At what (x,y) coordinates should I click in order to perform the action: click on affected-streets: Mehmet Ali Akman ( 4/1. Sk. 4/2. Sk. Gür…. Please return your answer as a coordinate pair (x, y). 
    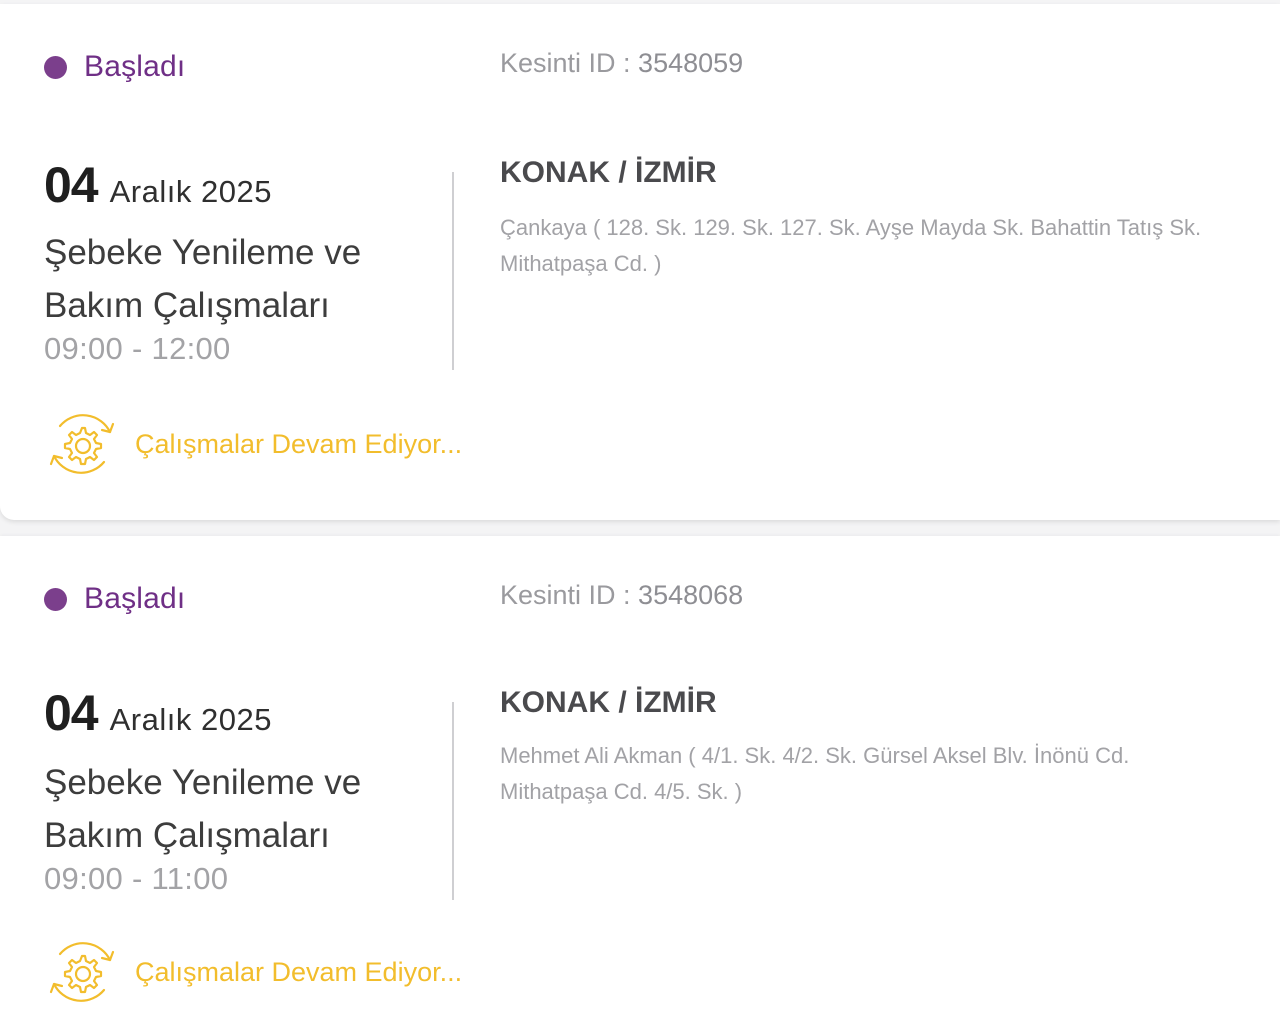
    Looking at the image, I should click on (815, 773).